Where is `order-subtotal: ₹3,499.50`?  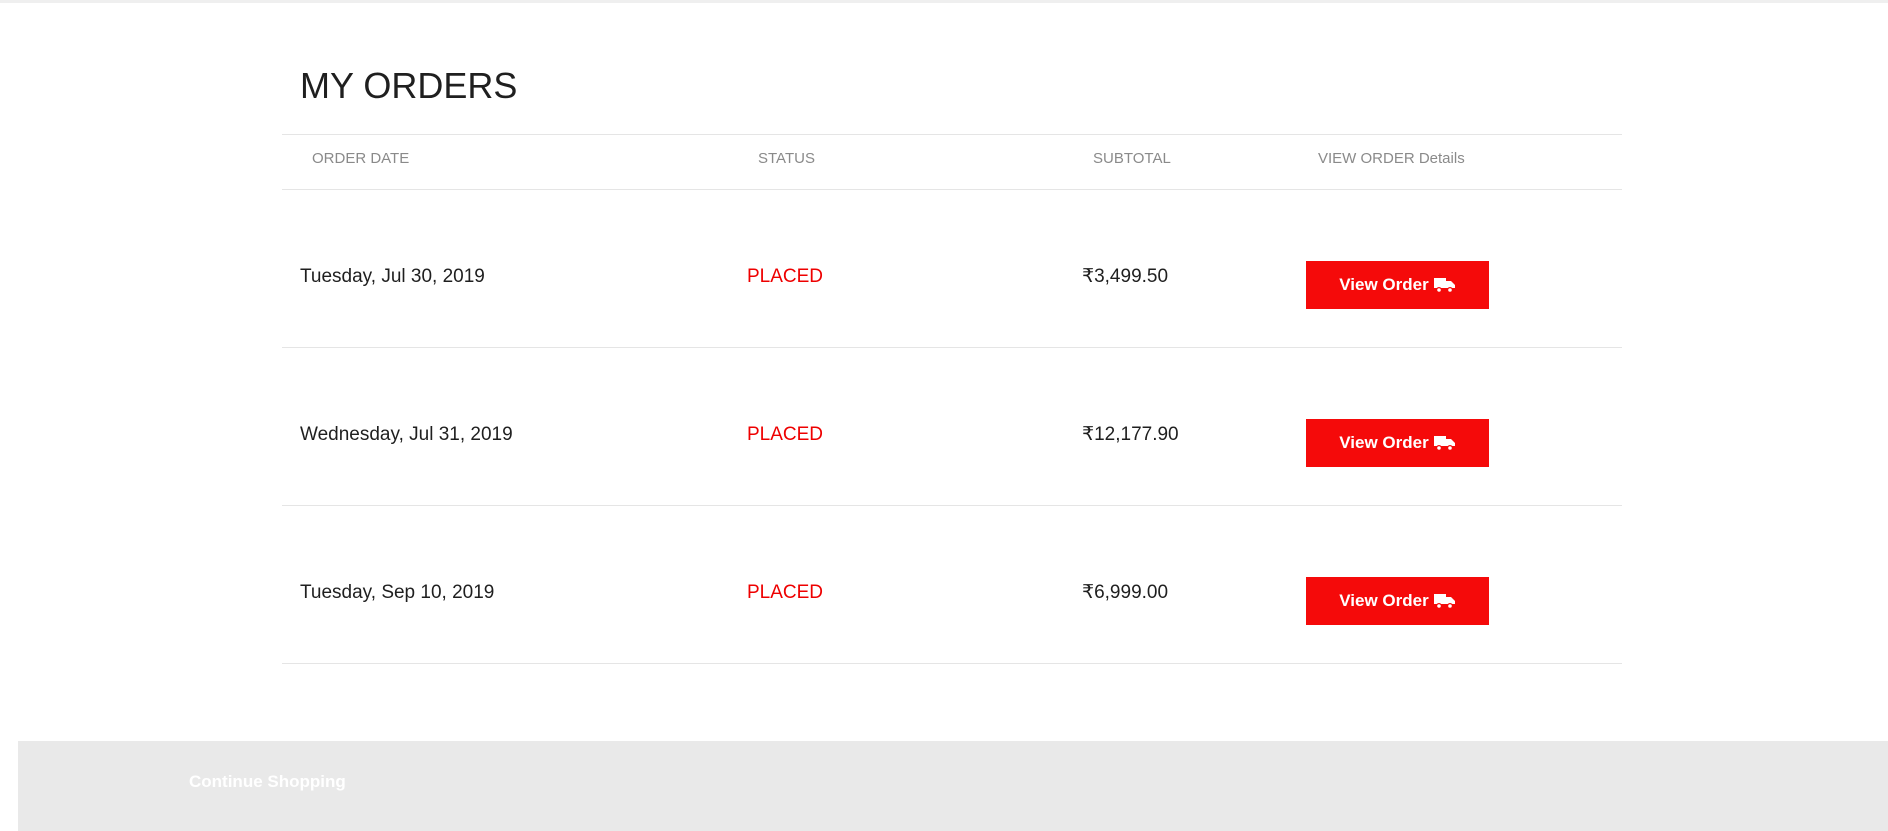 order-subtotal: ₹3,499.50 is located at coordinates (1125, 276).